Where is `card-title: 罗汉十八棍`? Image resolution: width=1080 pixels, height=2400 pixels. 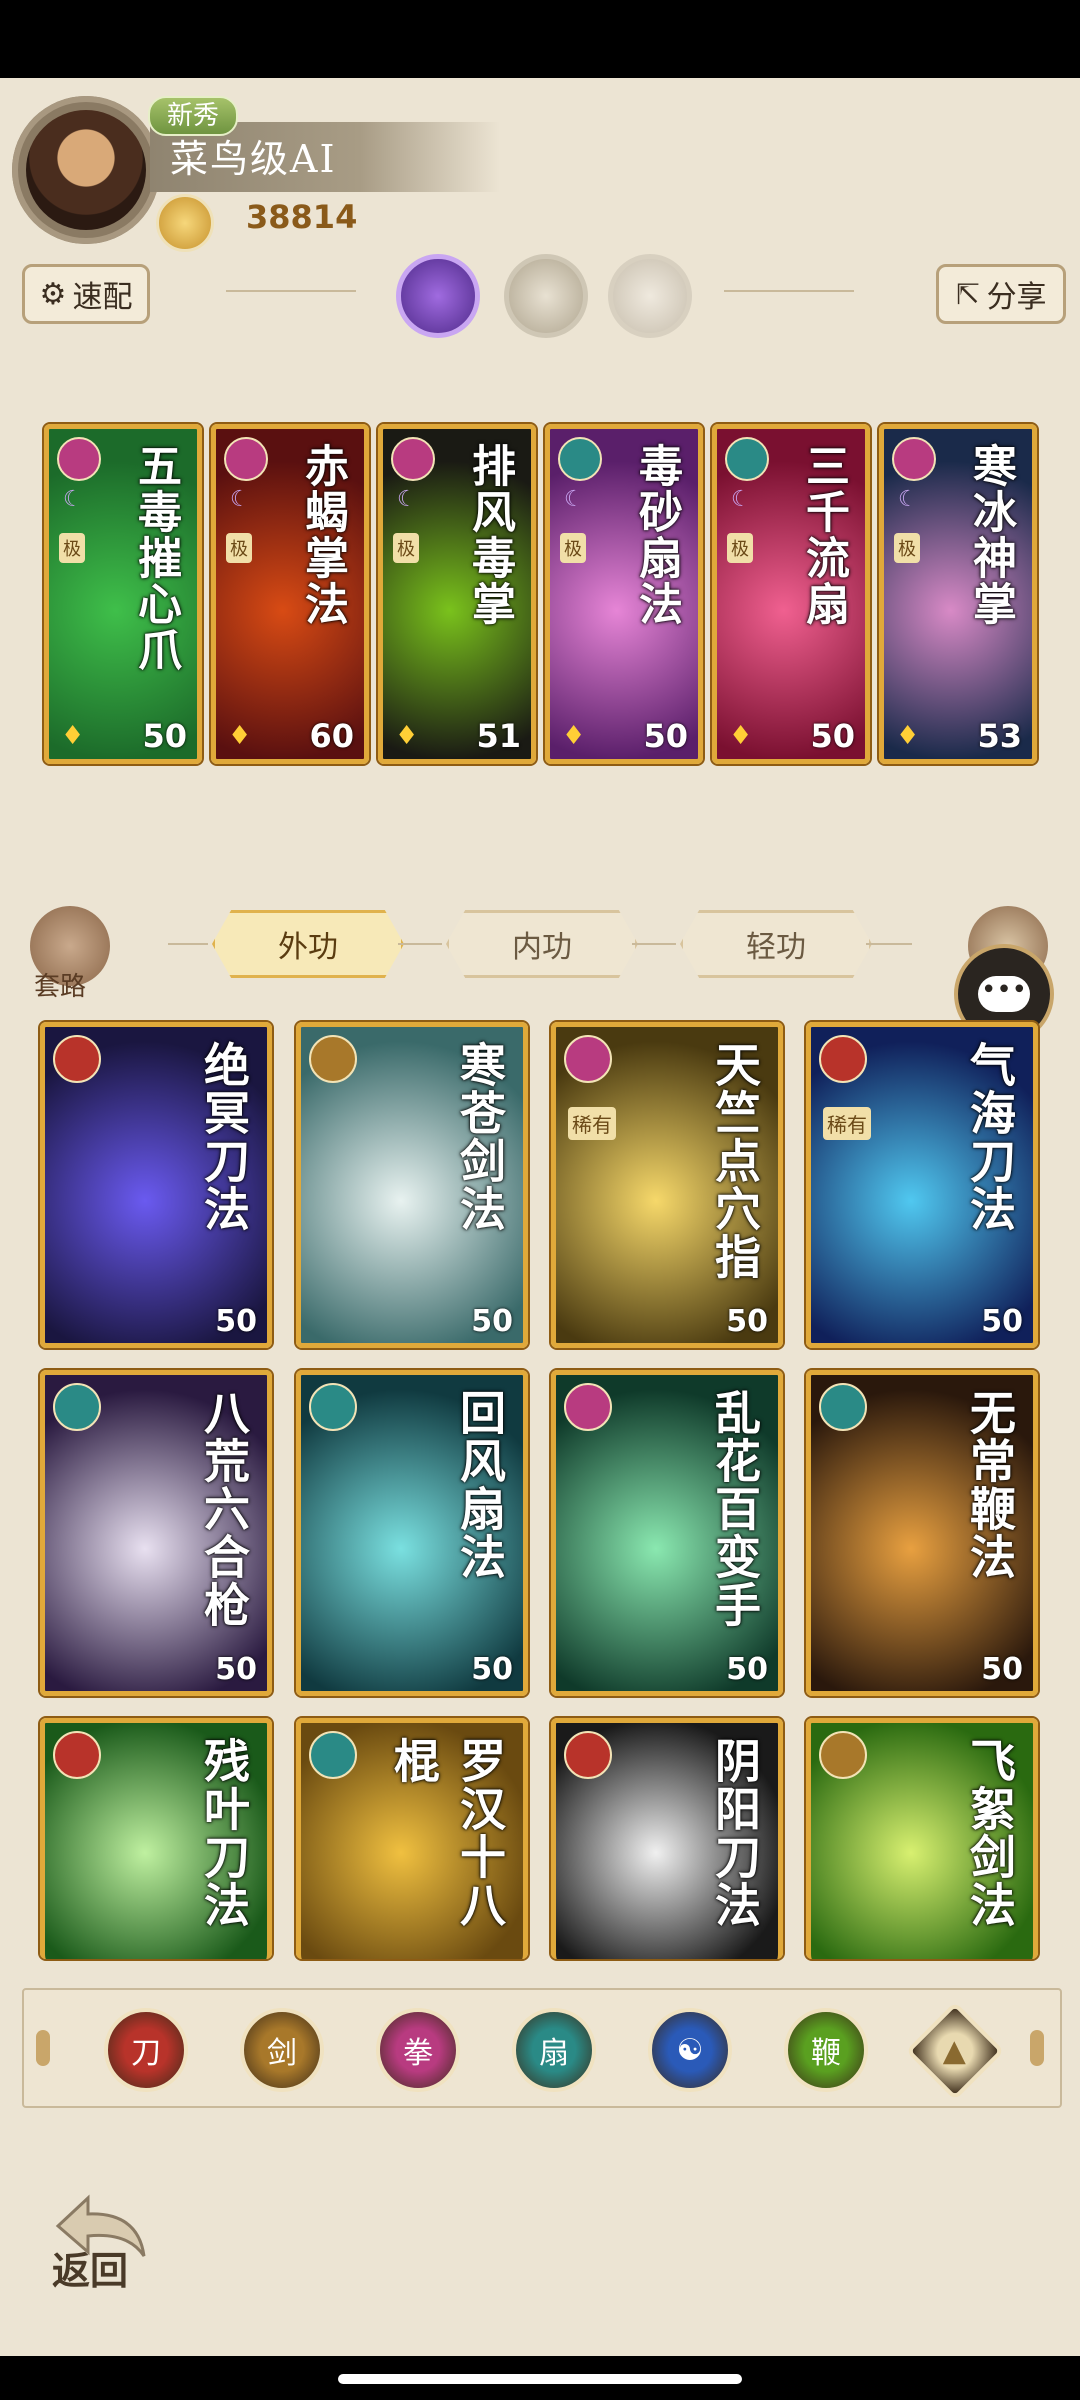
card-title: 罗汉十八棍 is located at coordinates (447, 1833).